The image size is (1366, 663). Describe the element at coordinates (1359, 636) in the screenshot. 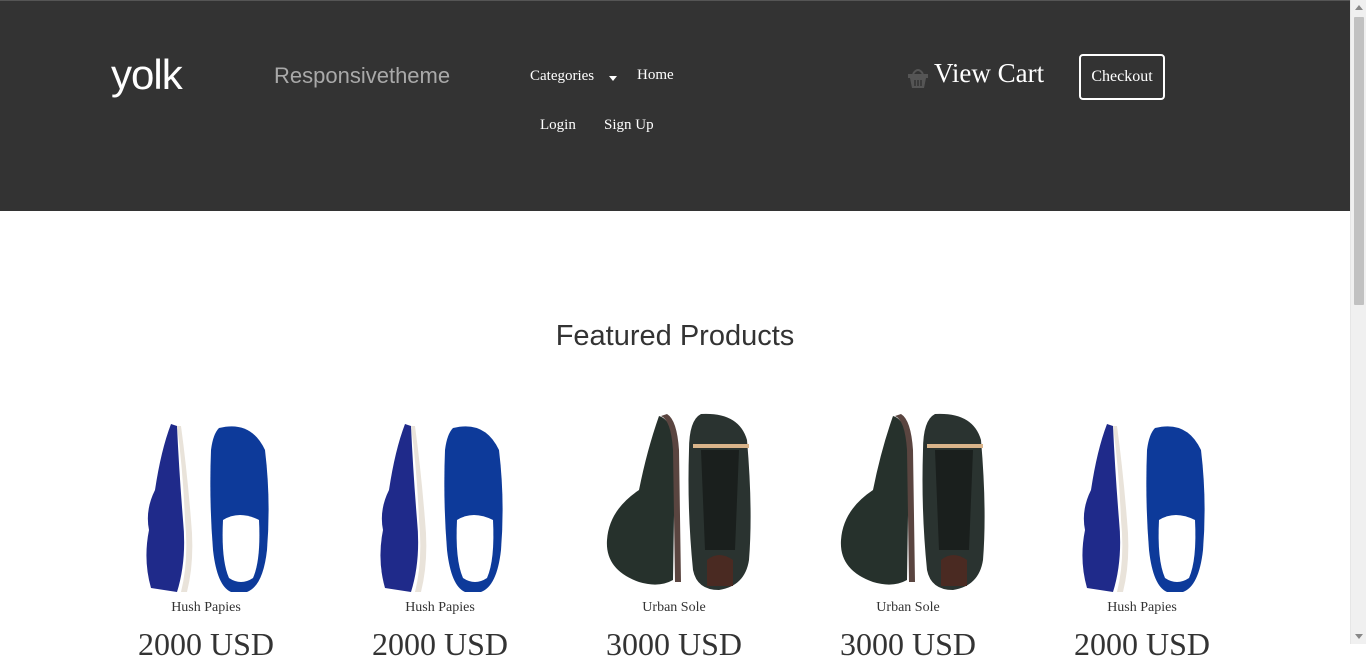

I see `scroll-down-icon` at that location.